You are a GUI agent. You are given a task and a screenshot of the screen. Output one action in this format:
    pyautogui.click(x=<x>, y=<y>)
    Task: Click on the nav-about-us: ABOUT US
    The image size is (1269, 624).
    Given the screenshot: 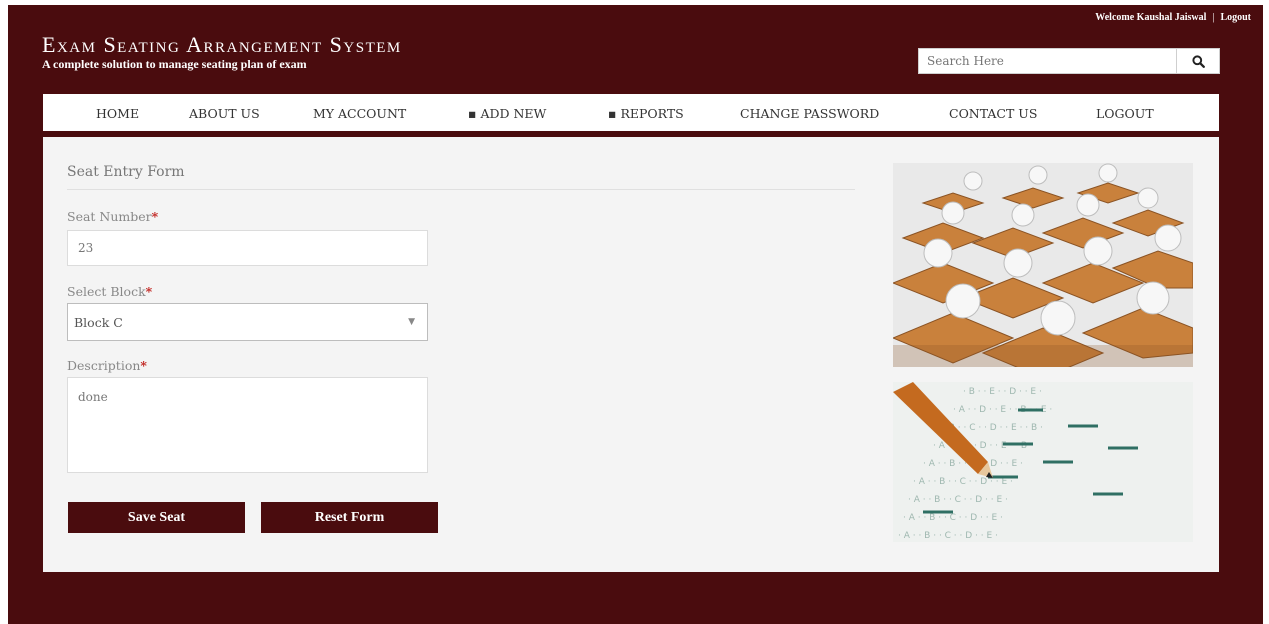 What is the action you would take?
    pyautogui.click(x=224, y=113)
    